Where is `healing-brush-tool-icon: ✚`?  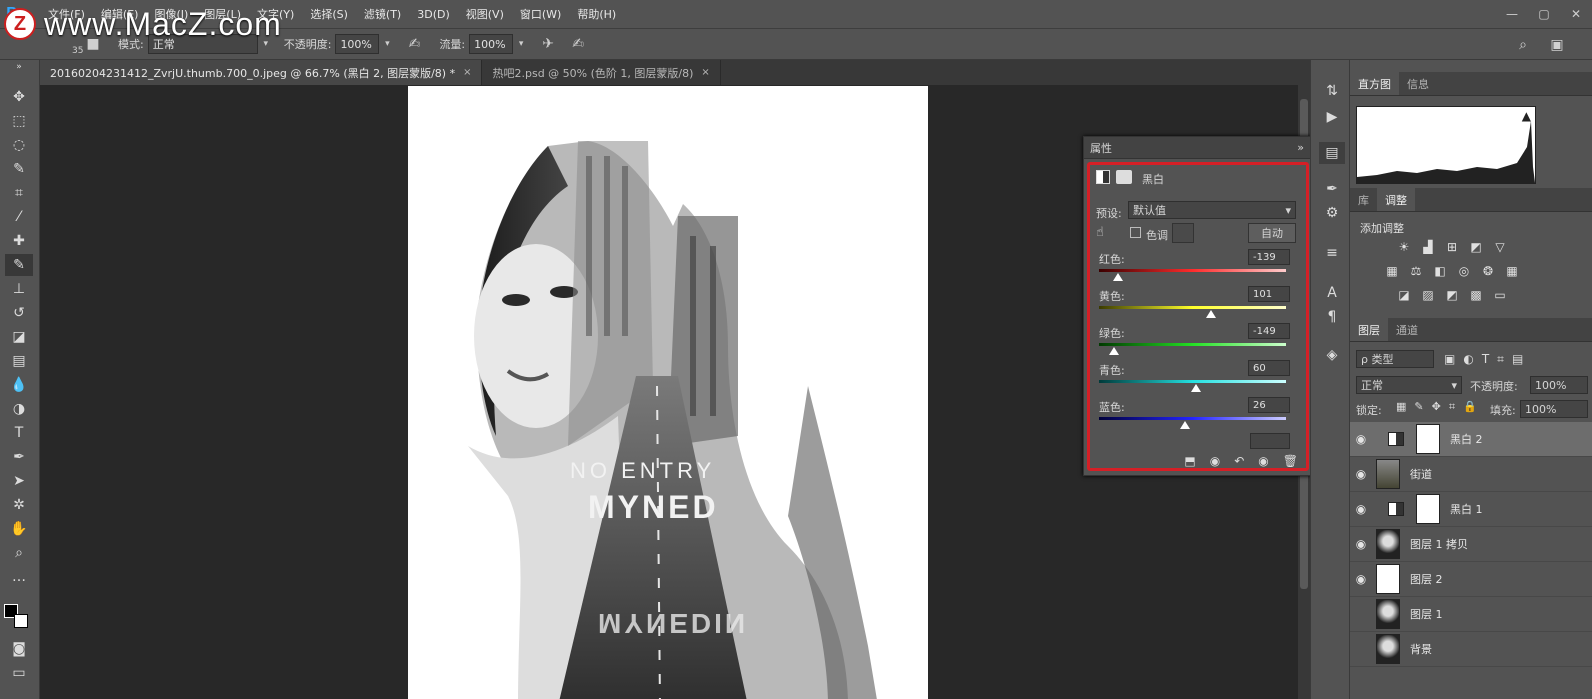 healing-brush-tool-icon: ✚ is located at coordinates (19, 241).